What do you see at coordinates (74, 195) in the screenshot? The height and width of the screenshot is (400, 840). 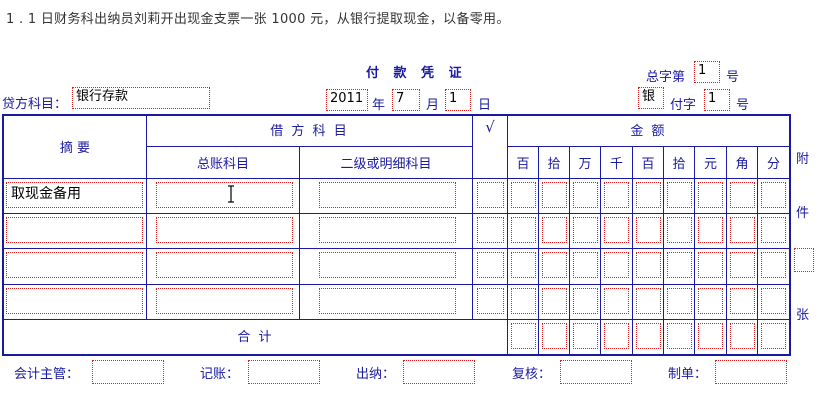 I see `summary-field-row-1: 取现金备用` at bounding box center [74, 195].